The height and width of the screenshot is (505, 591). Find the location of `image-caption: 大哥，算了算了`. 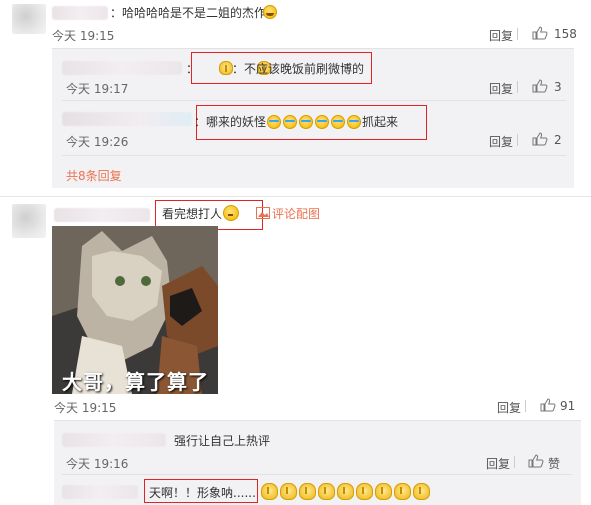

image-caption: 大哥，算了算了 is located at coordinates (135, 382).